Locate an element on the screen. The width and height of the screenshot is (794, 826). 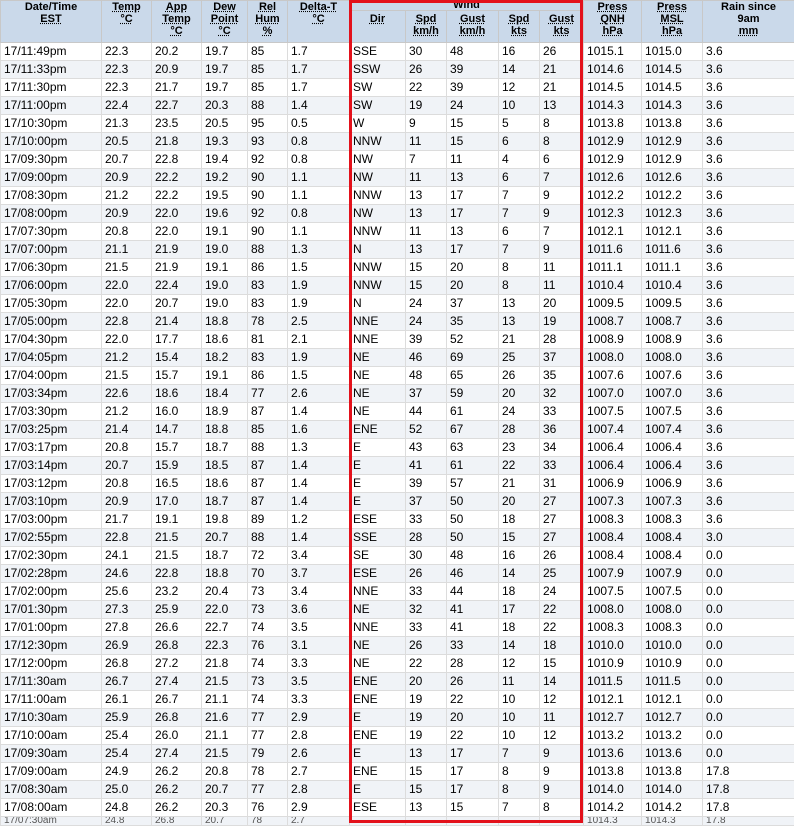
cell-date-time: 17/03:00pm is located at coordinates (51, 519).